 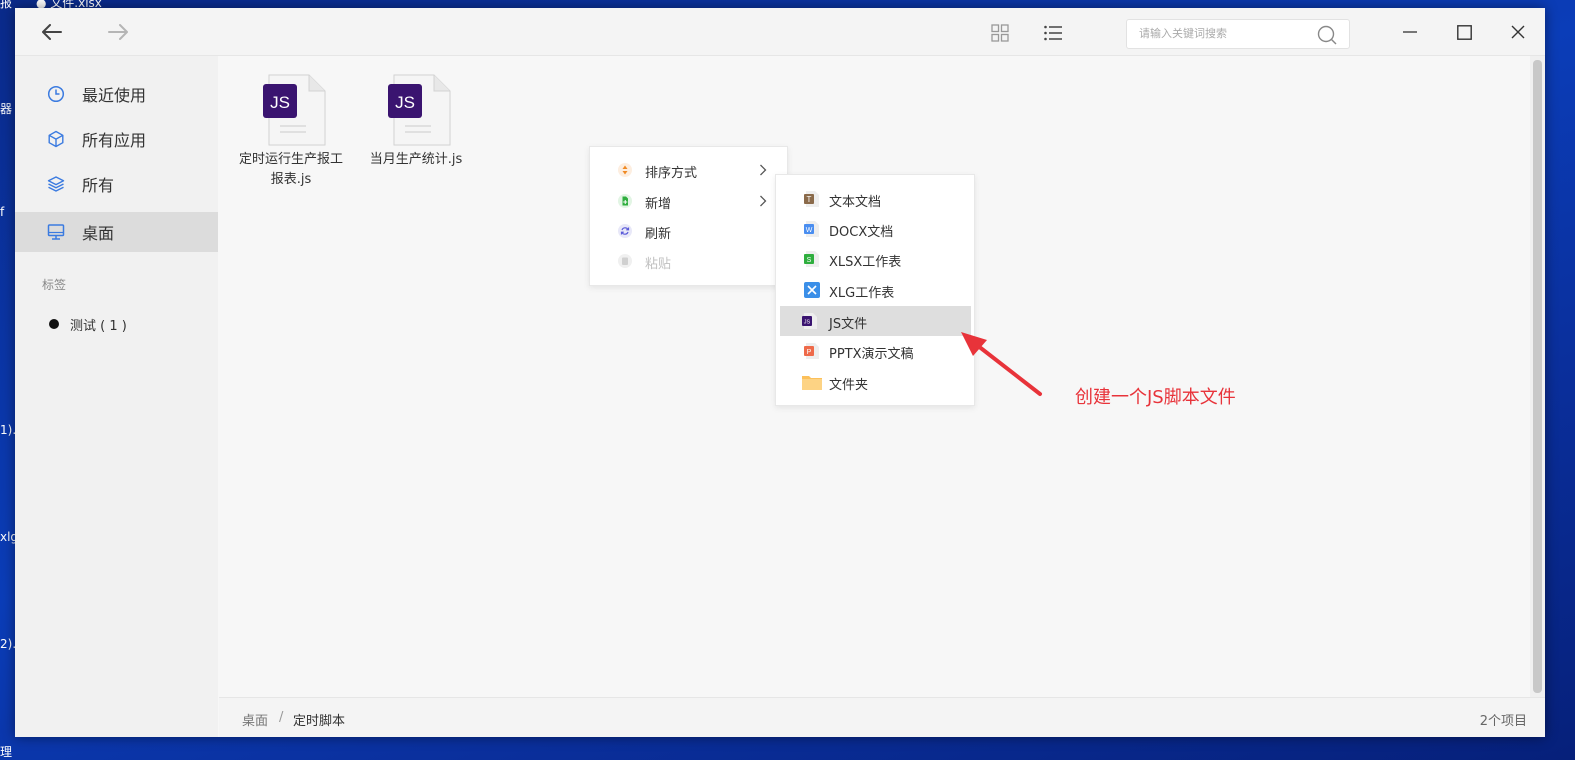 What do you see at coordinates (688, 261) in the screenshot?
I see `menu-item-paste: 粘贴` at bounding box center [688, 261].